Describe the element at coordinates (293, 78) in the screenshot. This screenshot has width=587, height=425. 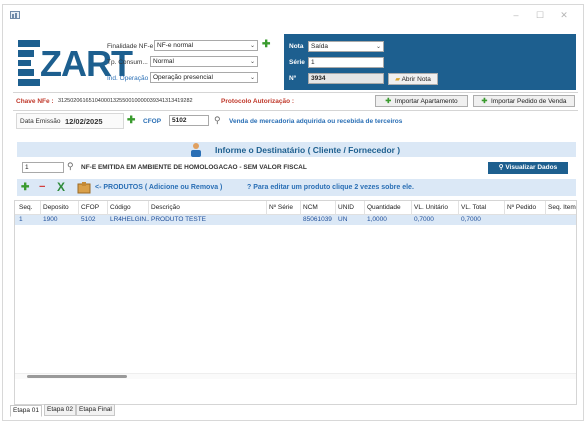
I see `numero-label: Nº` at that location.